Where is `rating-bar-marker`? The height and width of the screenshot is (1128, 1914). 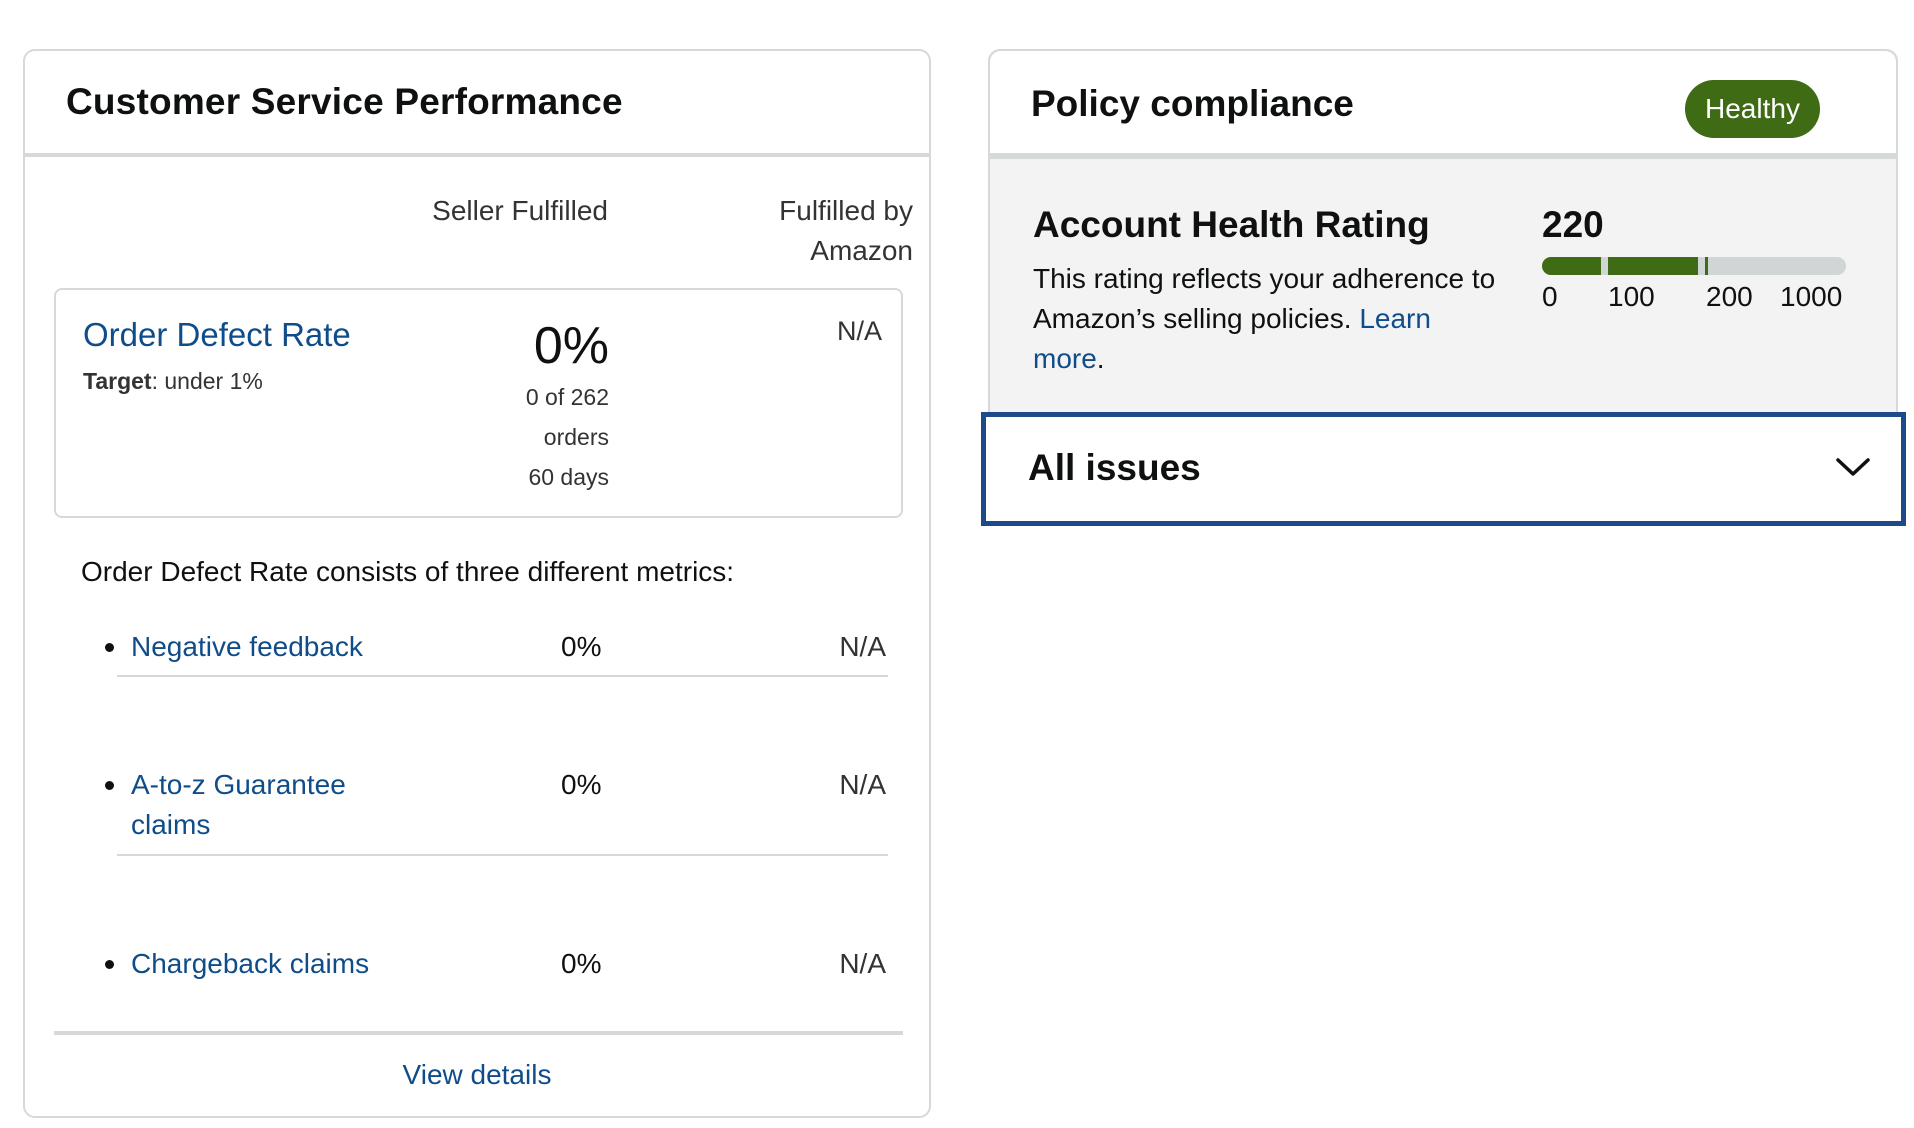 rating-bar-marker is located at coordinates (1706, 266).